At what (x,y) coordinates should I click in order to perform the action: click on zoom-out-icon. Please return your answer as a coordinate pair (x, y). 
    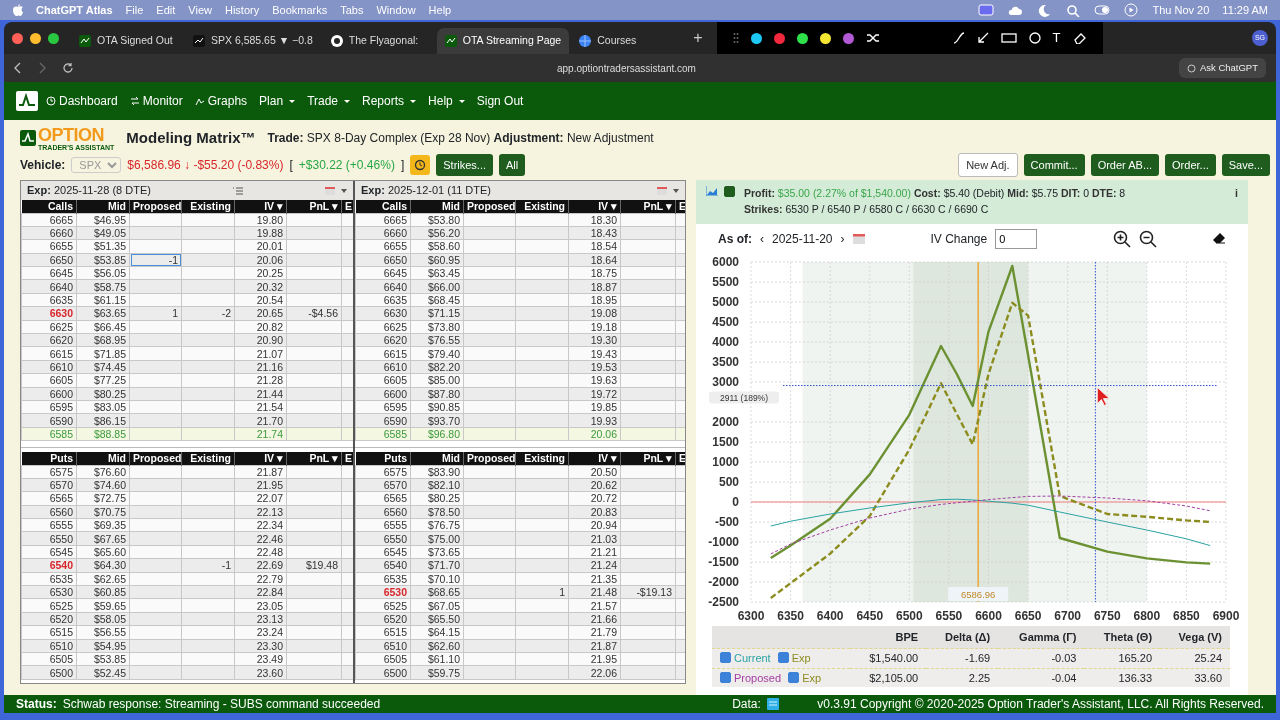
    Looking at the image, I should click on (1148, 238).